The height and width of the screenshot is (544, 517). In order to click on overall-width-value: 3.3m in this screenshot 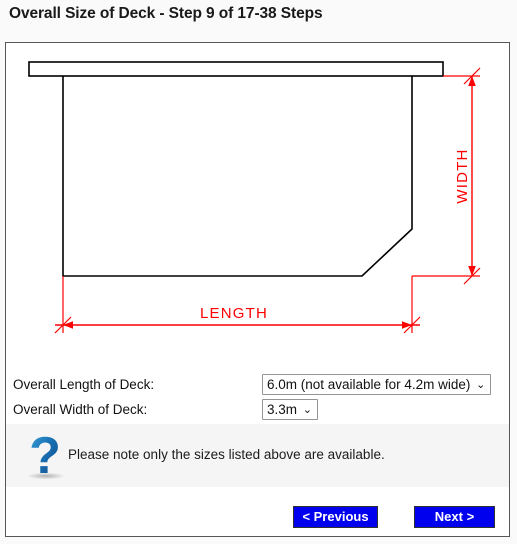, I will do `click(282, 409)`.